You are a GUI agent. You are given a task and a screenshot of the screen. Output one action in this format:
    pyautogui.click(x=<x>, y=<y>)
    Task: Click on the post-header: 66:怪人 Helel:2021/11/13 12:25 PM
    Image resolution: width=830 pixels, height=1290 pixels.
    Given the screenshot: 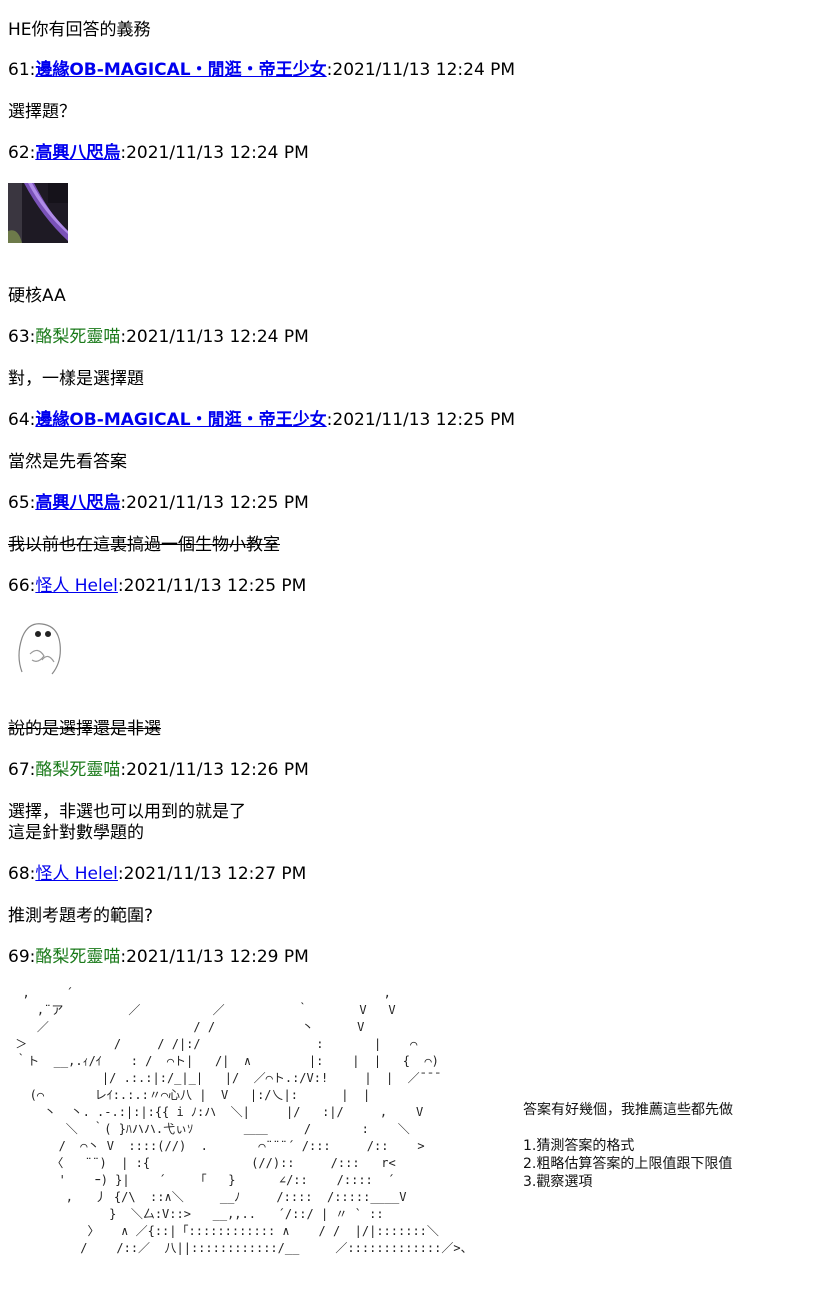 What is the action you would take?
    pyautogui.click(x=157, y=586)
    